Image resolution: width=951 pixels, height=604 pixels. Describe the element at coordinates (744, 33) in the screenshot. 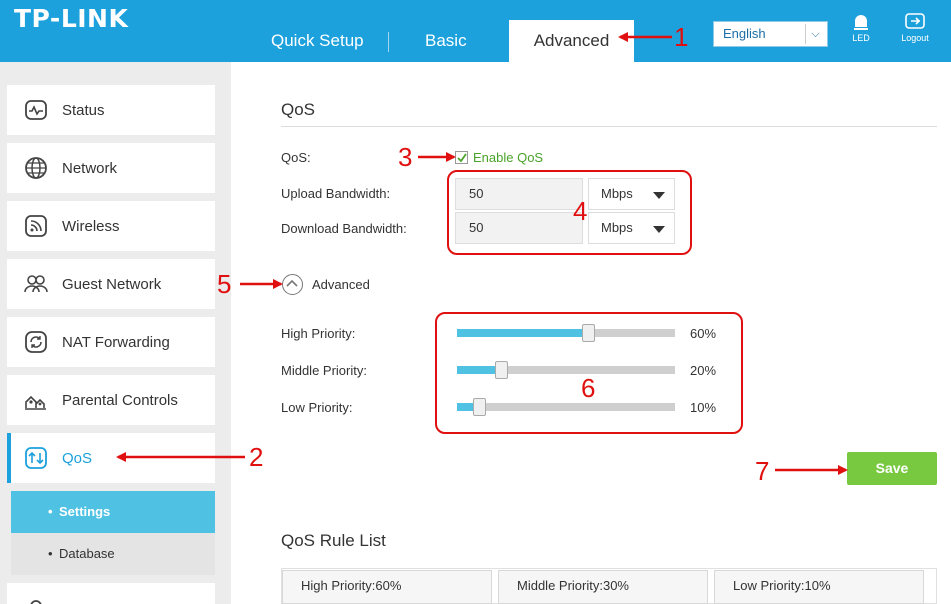

I see `language-value: English` at that location.